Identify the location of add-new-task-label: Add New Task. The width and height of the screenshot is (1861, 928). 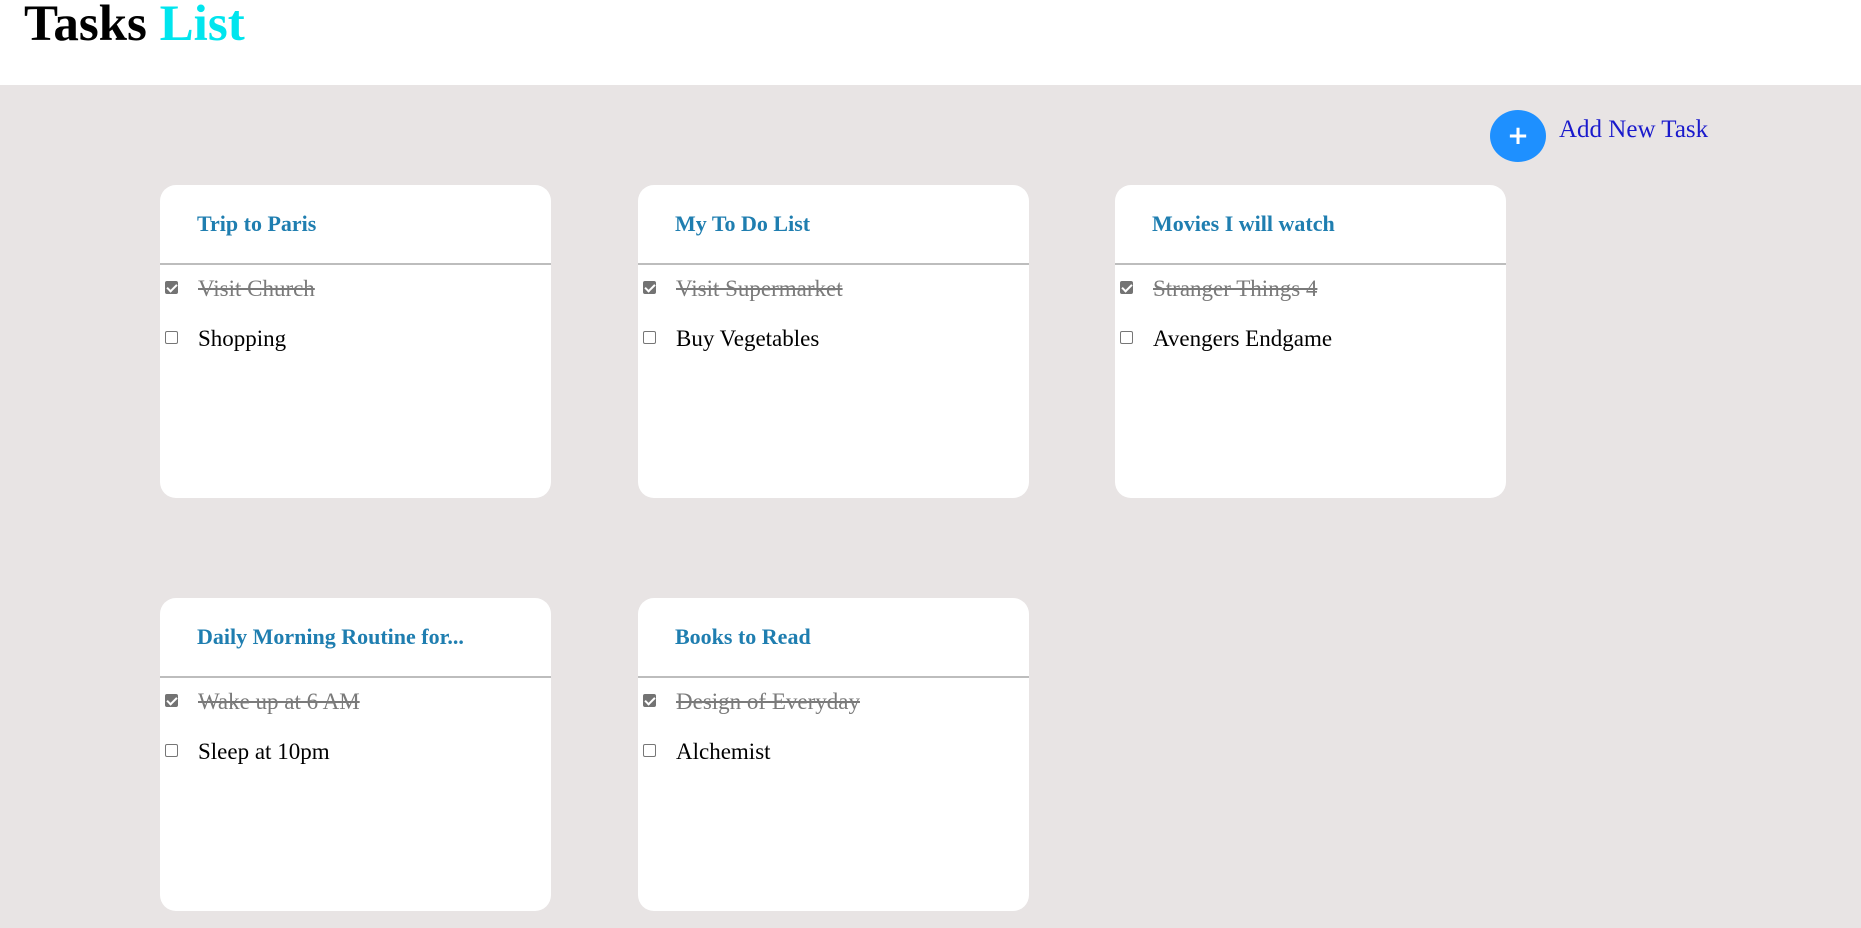
(1633, 130).